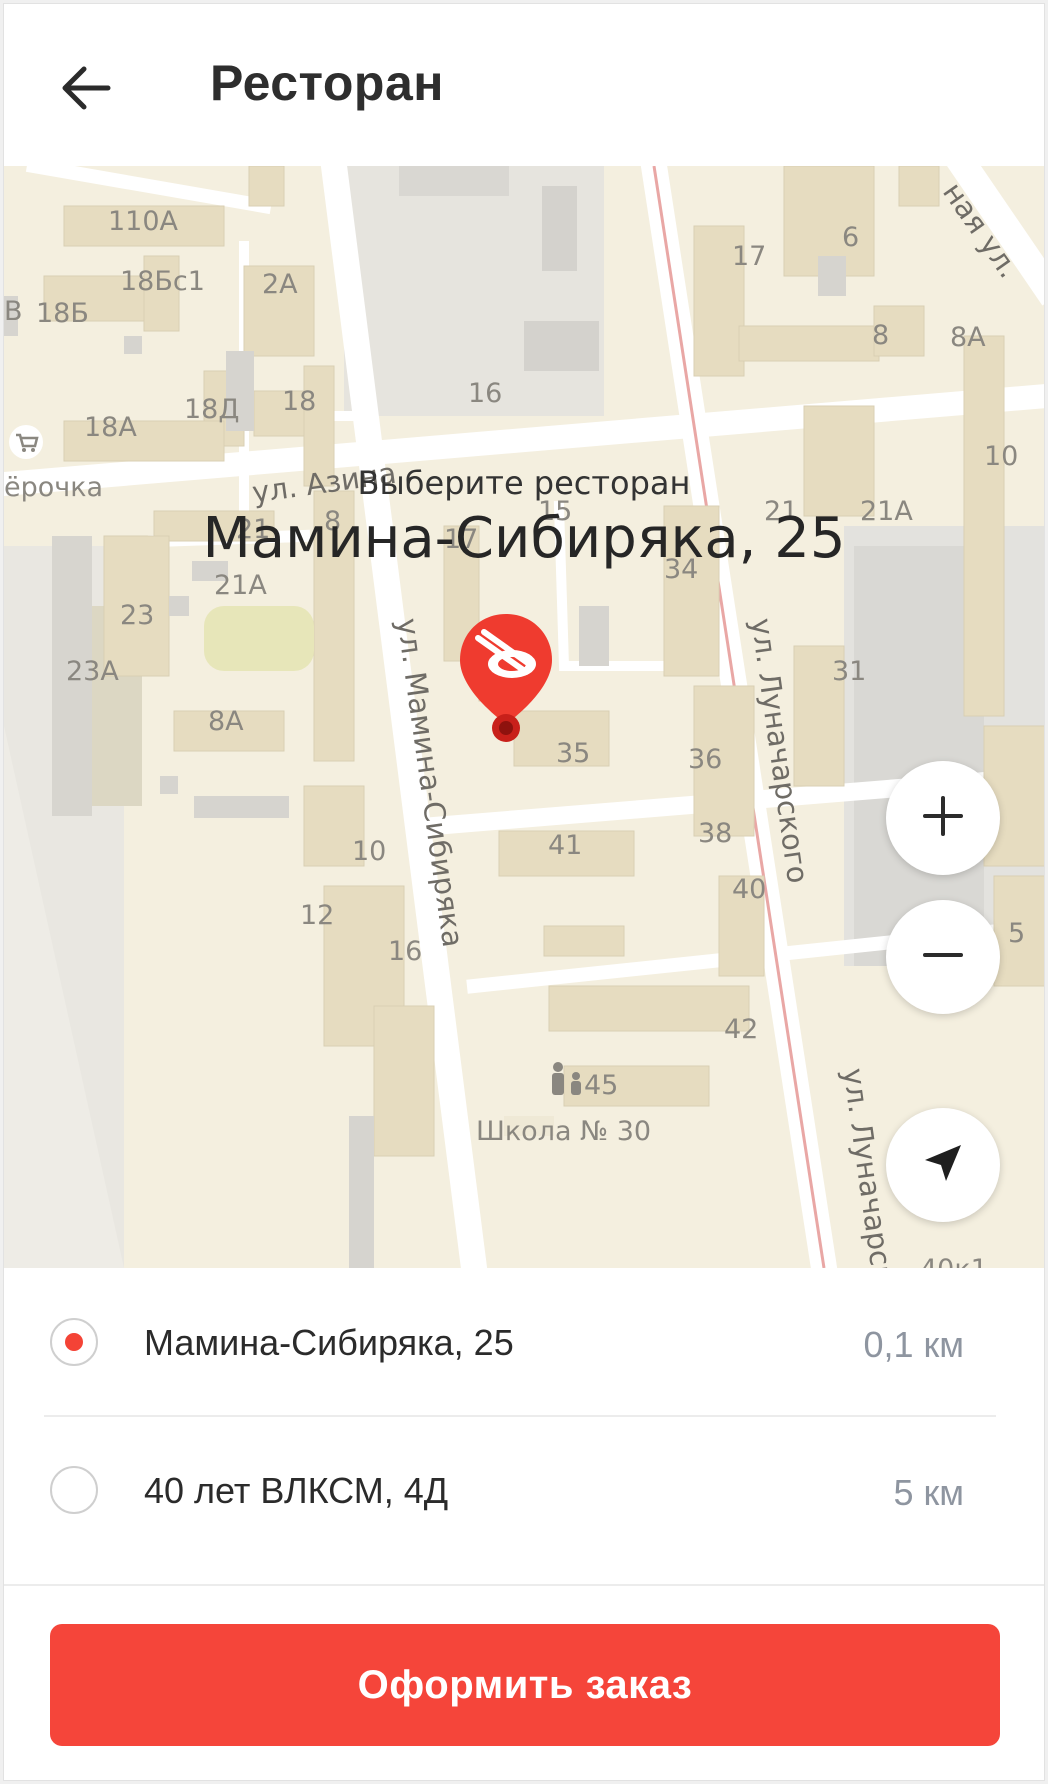 This screenshot has height=1784, width=1048. What do you see at coordinates (569, 1082) in the screenshot?
I see `family-icon` at bounding box center [569, 1082].